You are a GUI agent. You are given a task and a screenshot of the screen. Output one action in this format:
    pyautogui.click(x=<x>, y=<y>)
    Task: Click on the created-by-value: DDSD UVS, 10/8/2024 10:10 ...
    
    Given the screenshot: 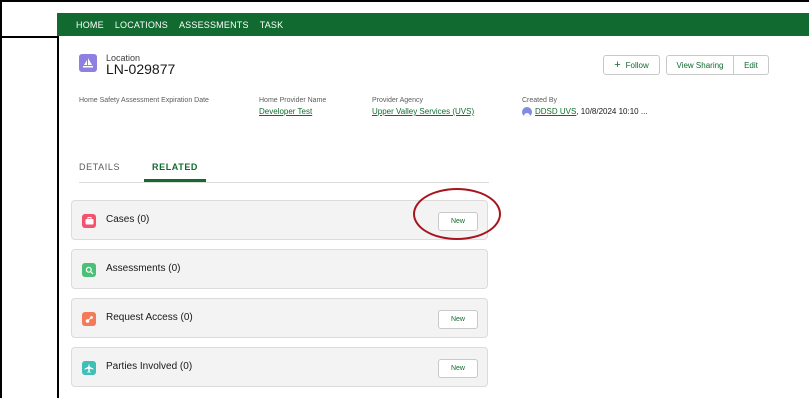 What is the action you would take?
    pyautogui.click(x=591, y=111)
    